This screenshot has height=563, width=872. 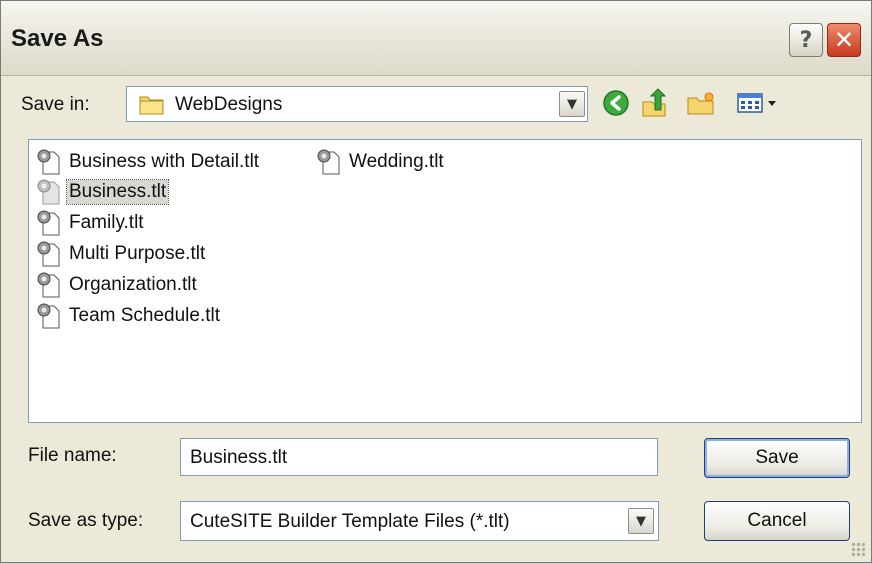 I want to click on view-menu-button, so click(x=759, y=103).